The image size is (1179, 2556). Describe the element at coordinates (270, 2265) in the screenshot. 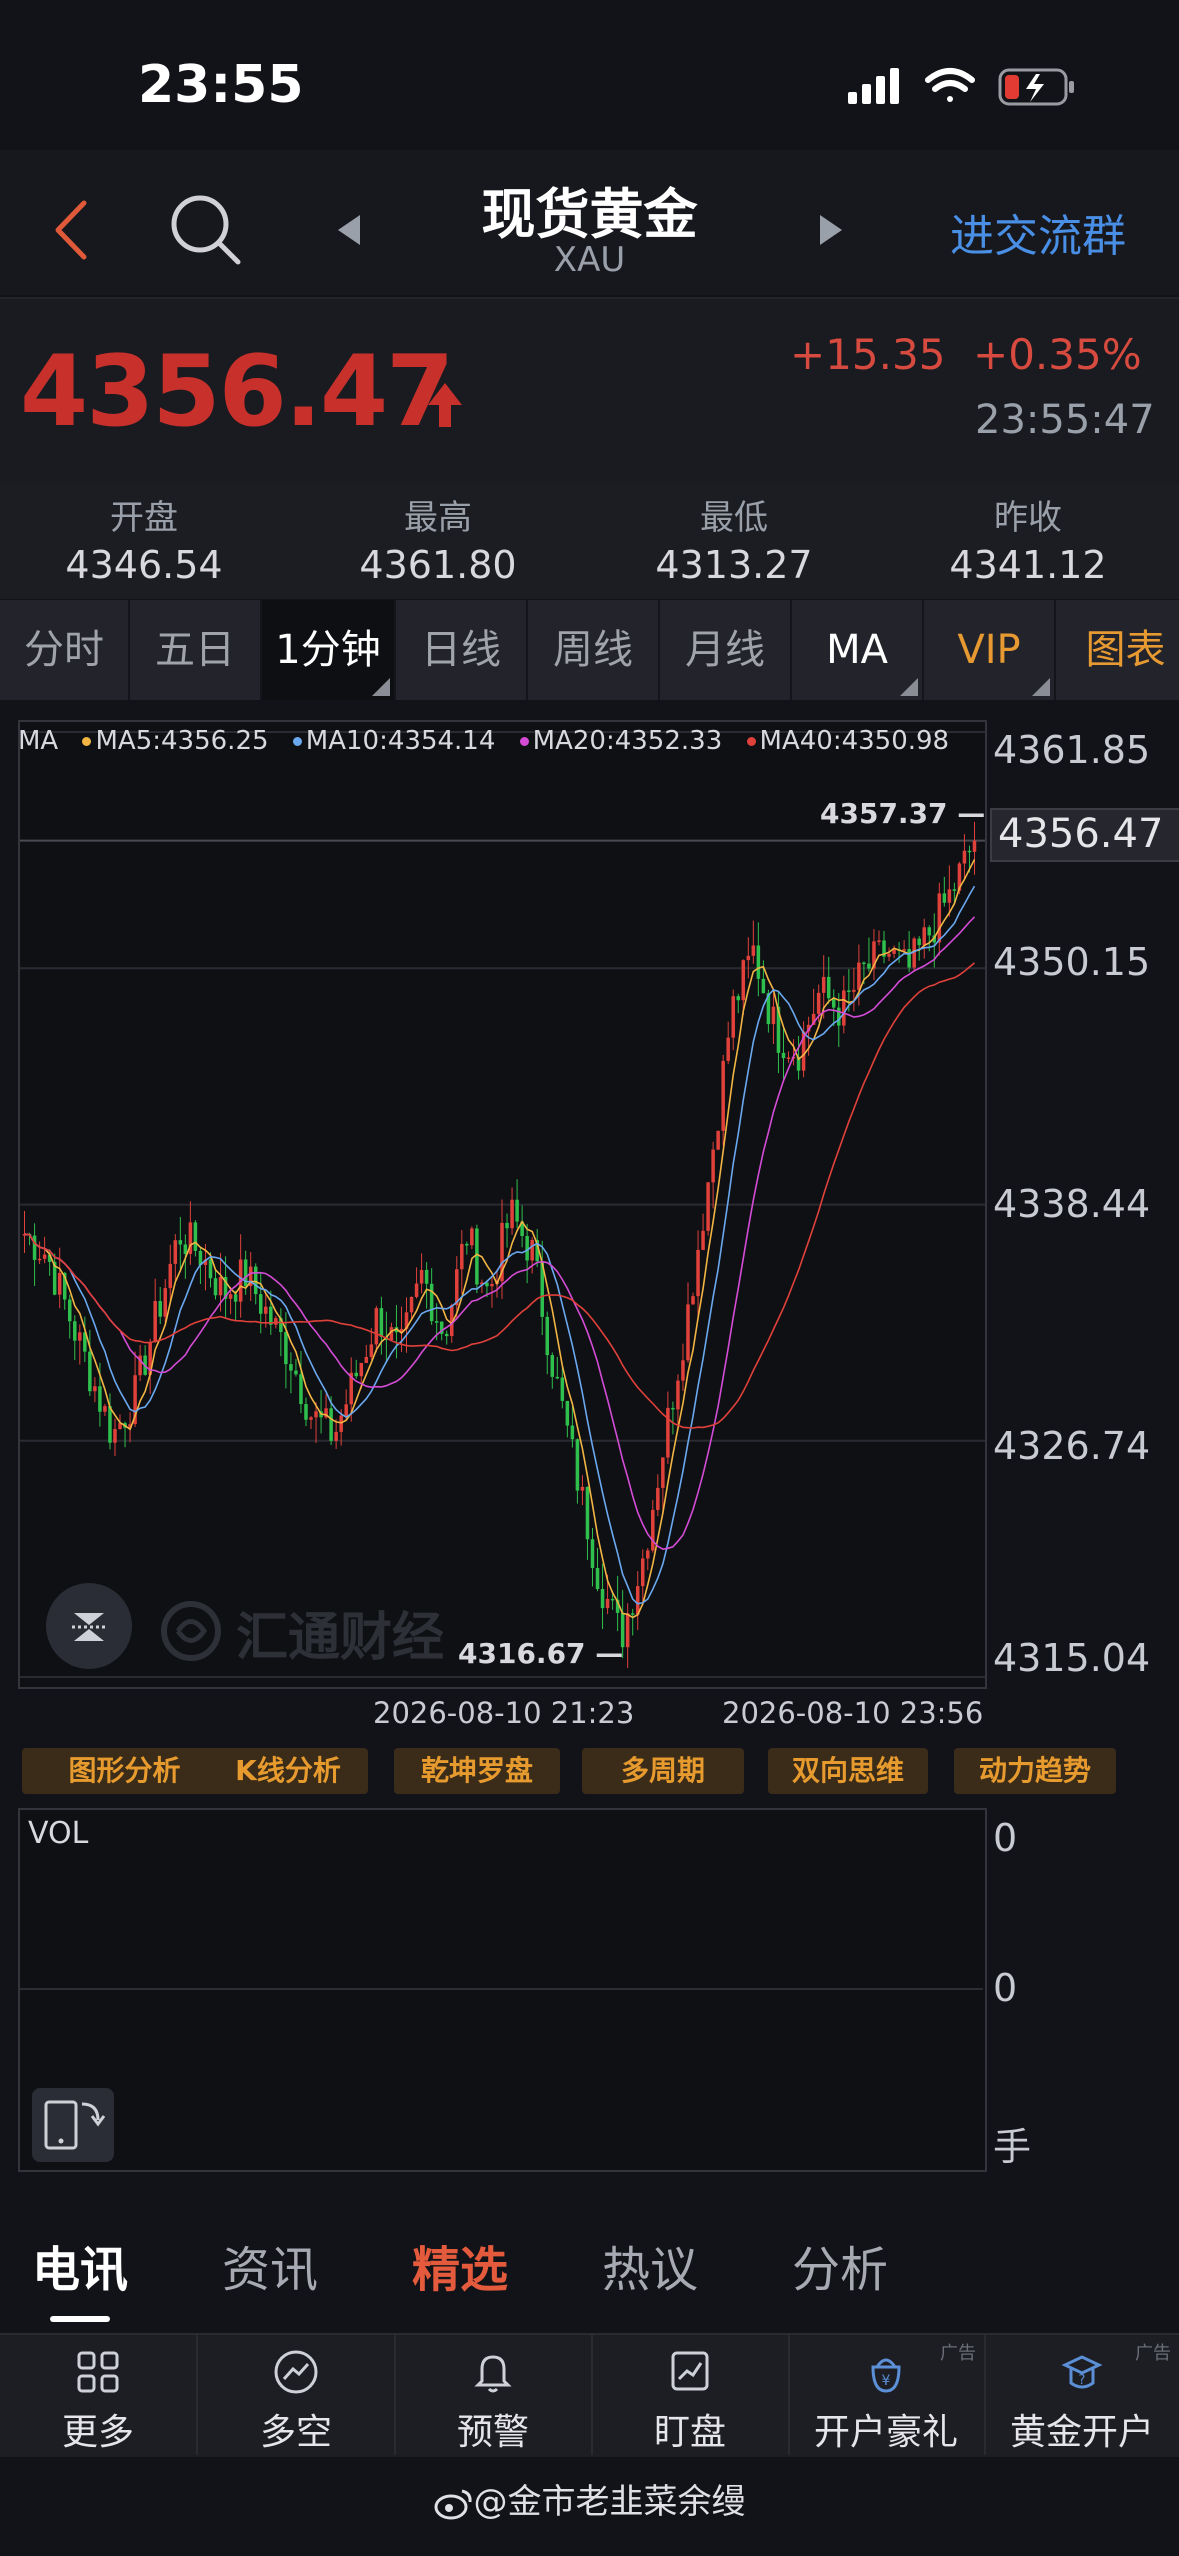

I see `news-tab-news: 资讯` at that location.